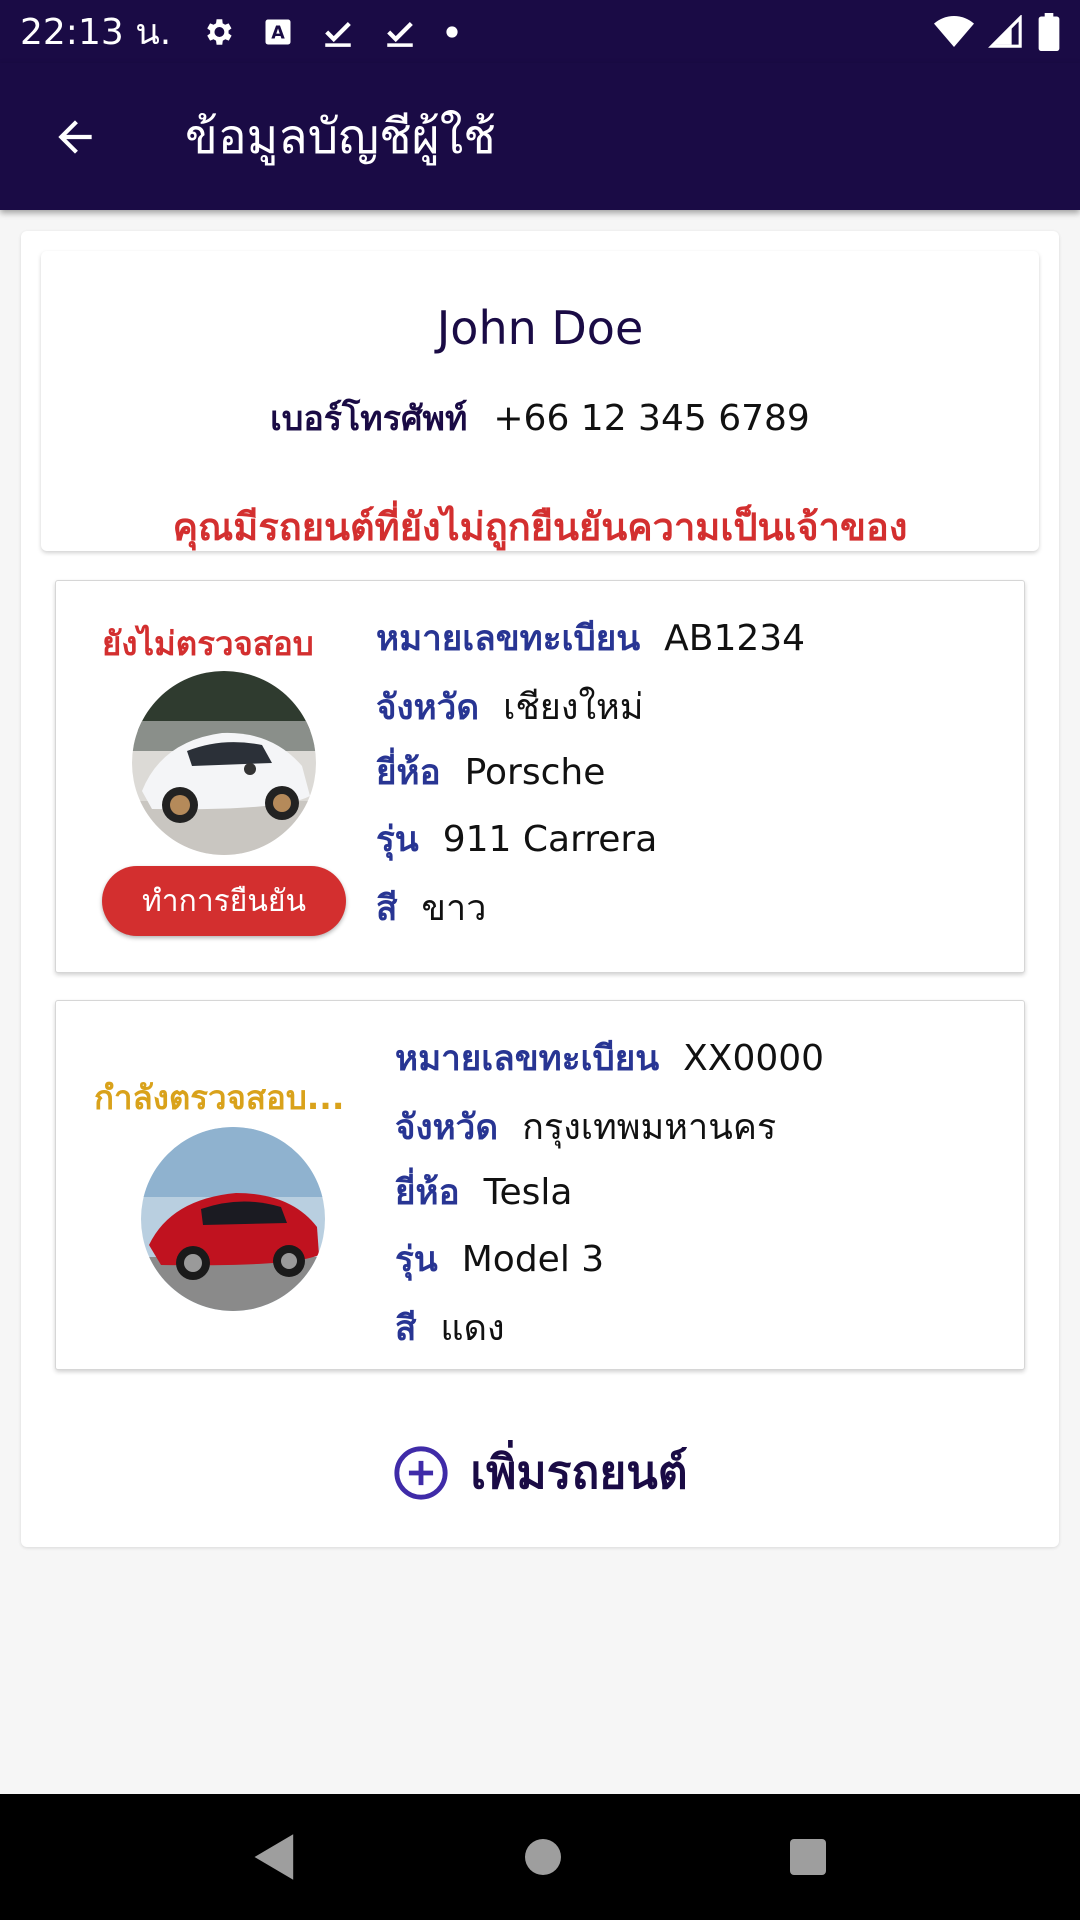 This screenshot has height=1920, width=1080. I want to click on status-icons-left: A, so click(330, 32).